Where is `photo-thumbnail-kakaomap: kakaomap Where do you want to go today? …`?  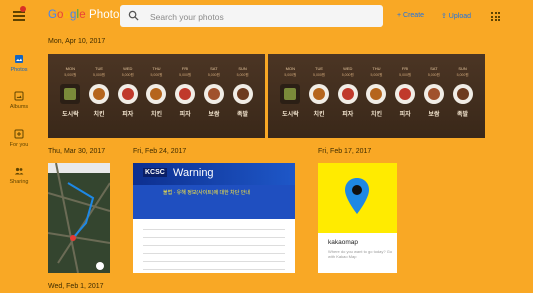
photo-thumbnail-kakaomap: kakaomap Where do you want to go today? … is located at coordinates (357, 218).